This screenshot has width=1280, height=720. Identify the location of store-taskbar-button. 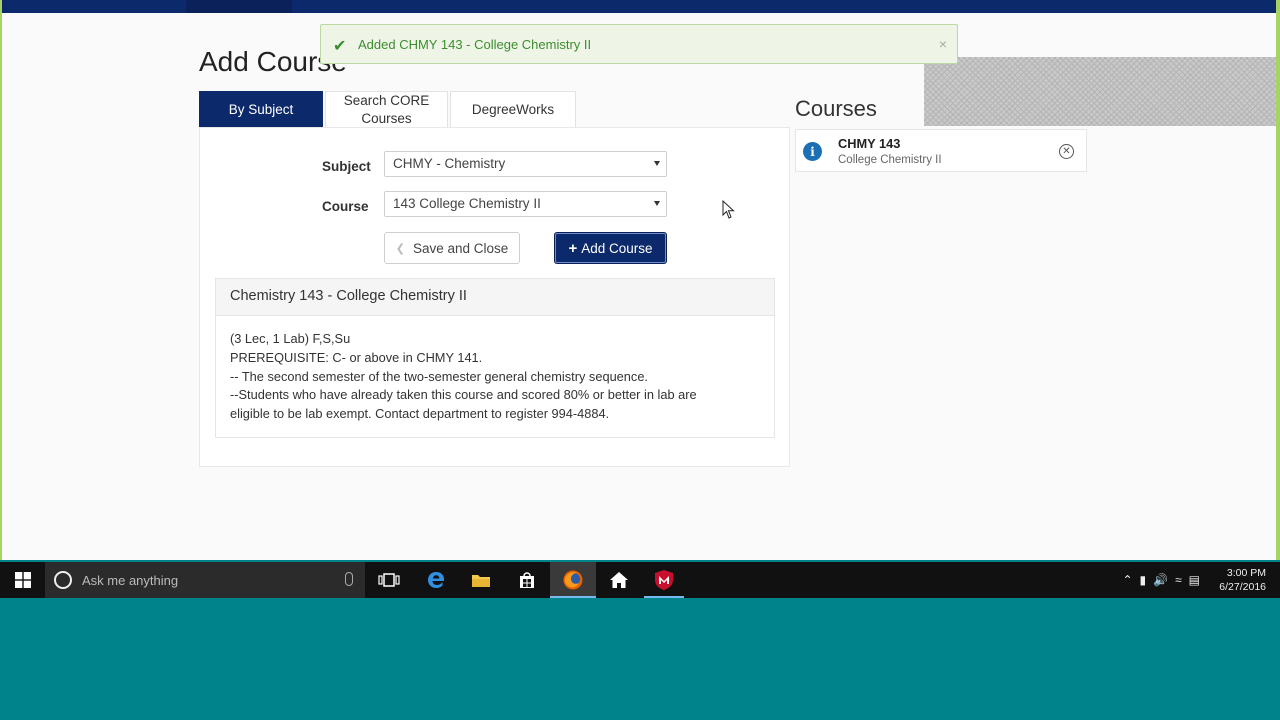
(527, 580).